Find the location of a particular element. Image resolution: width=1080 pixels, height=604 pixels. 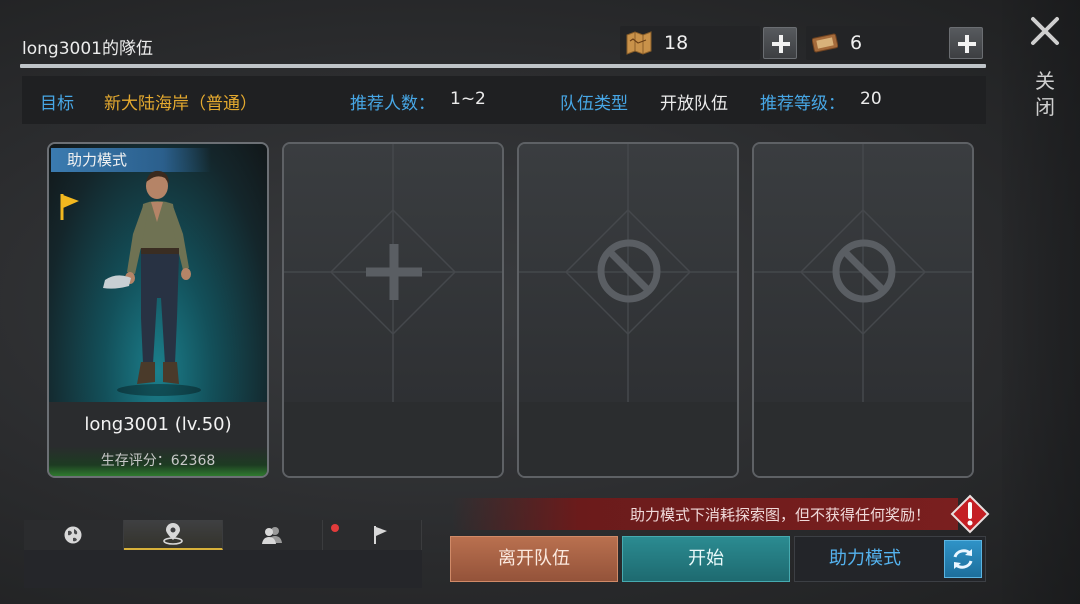

refresh-icon is located at coordinates (963, 559).